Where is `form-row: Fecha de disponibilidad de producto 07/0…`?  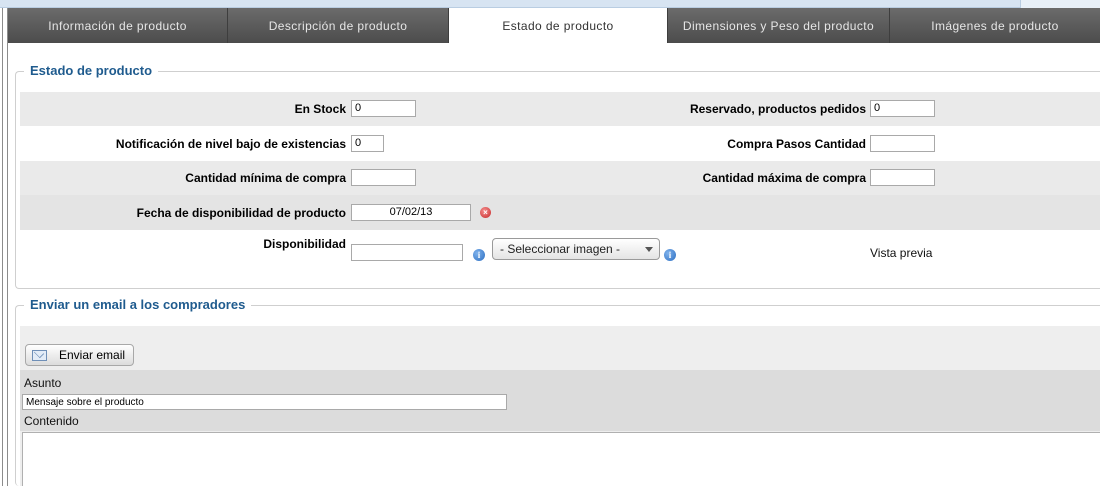
form-row: Fecha de disponibilidad de producto 07/0… is located at coordinates (560, 212).